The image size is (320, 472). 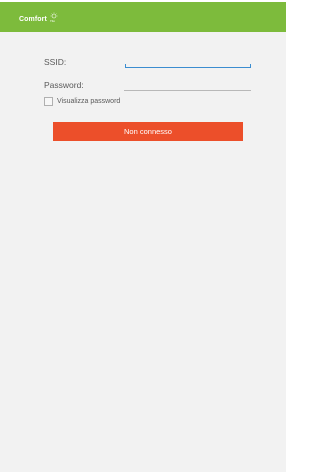 I want to click on show-password-checkbox, so click(x=48, y=101).